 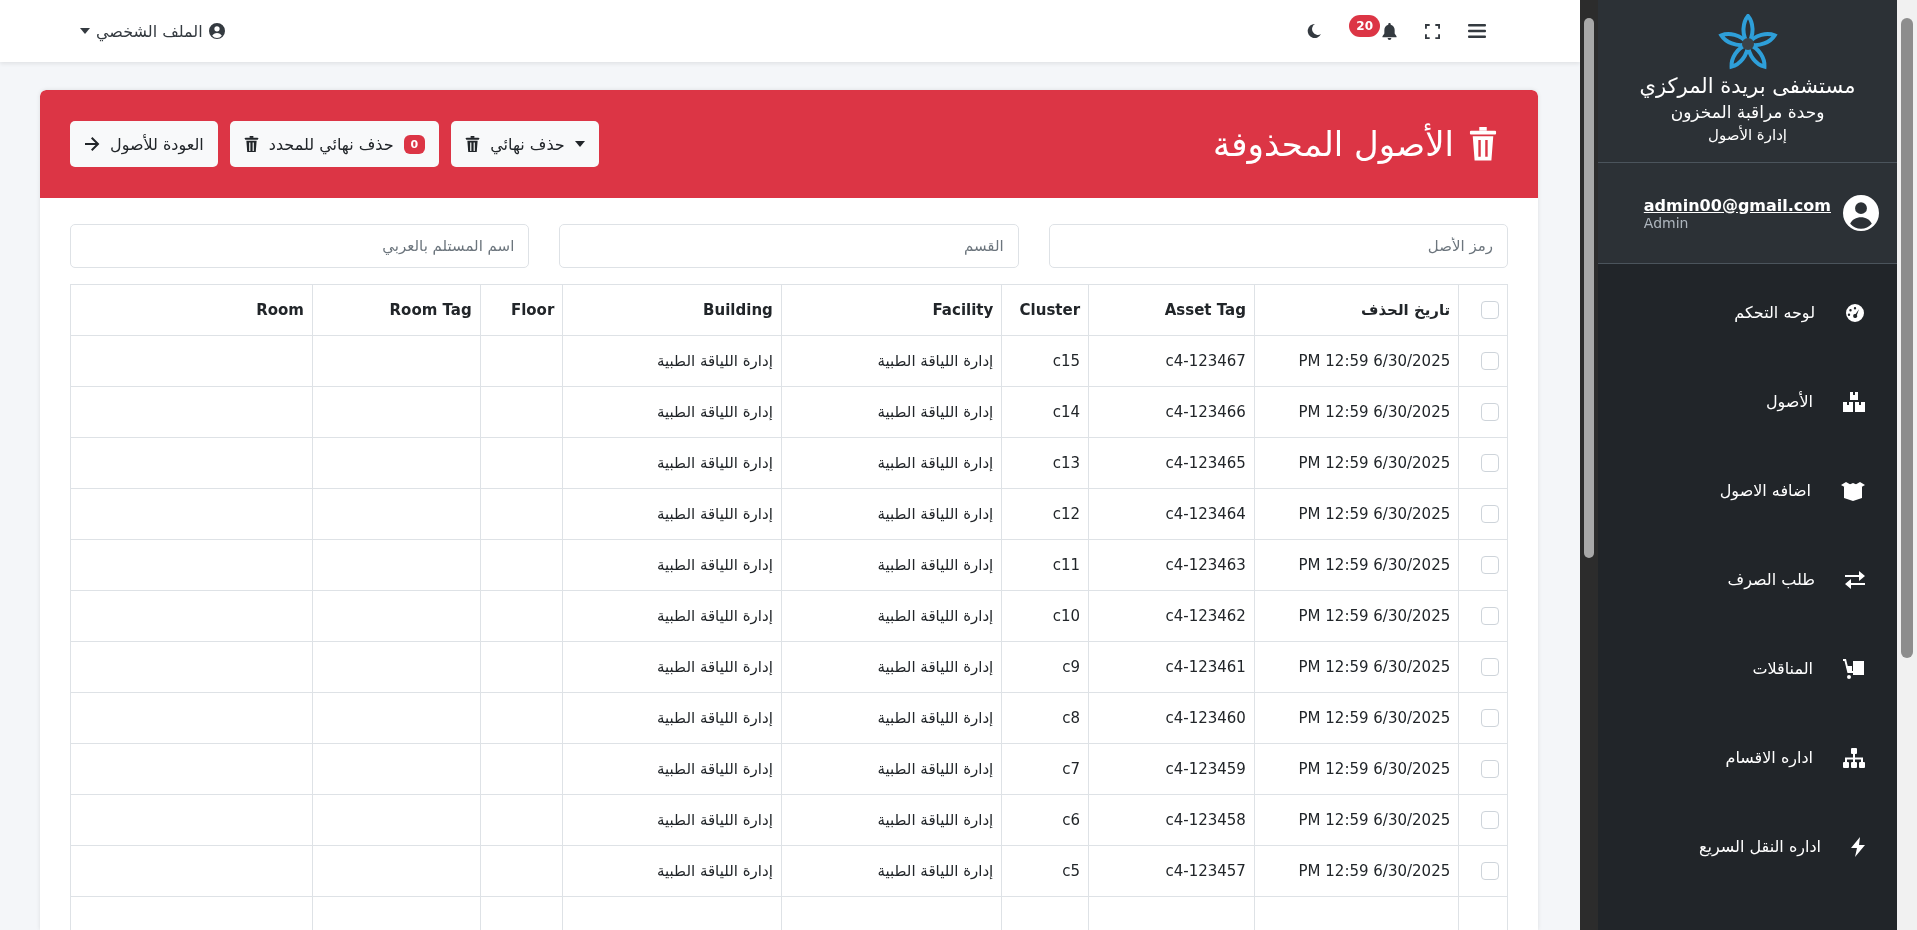 I want to click on unit-name: وحدة مراقبة المخزون, so click(x=1747, y=112).